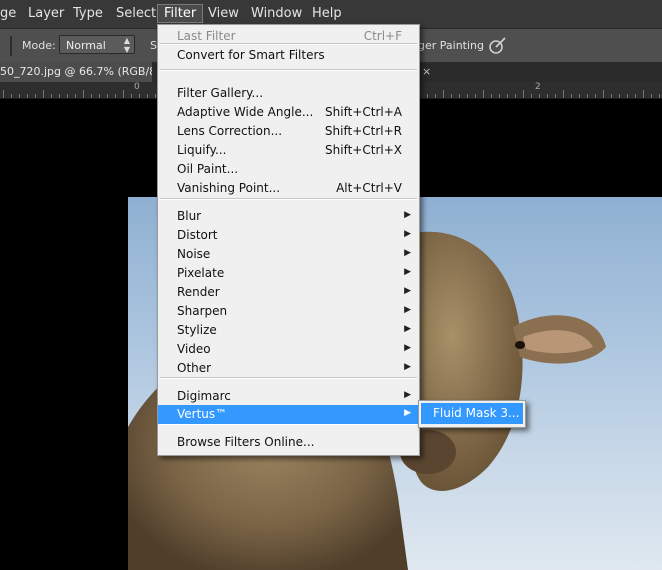 The width and height of the screenshot is (662, 570). Describe the element at coordinates (451, 45) in the screenshot. I see `finger-painting-label: ger Painting` at that location.